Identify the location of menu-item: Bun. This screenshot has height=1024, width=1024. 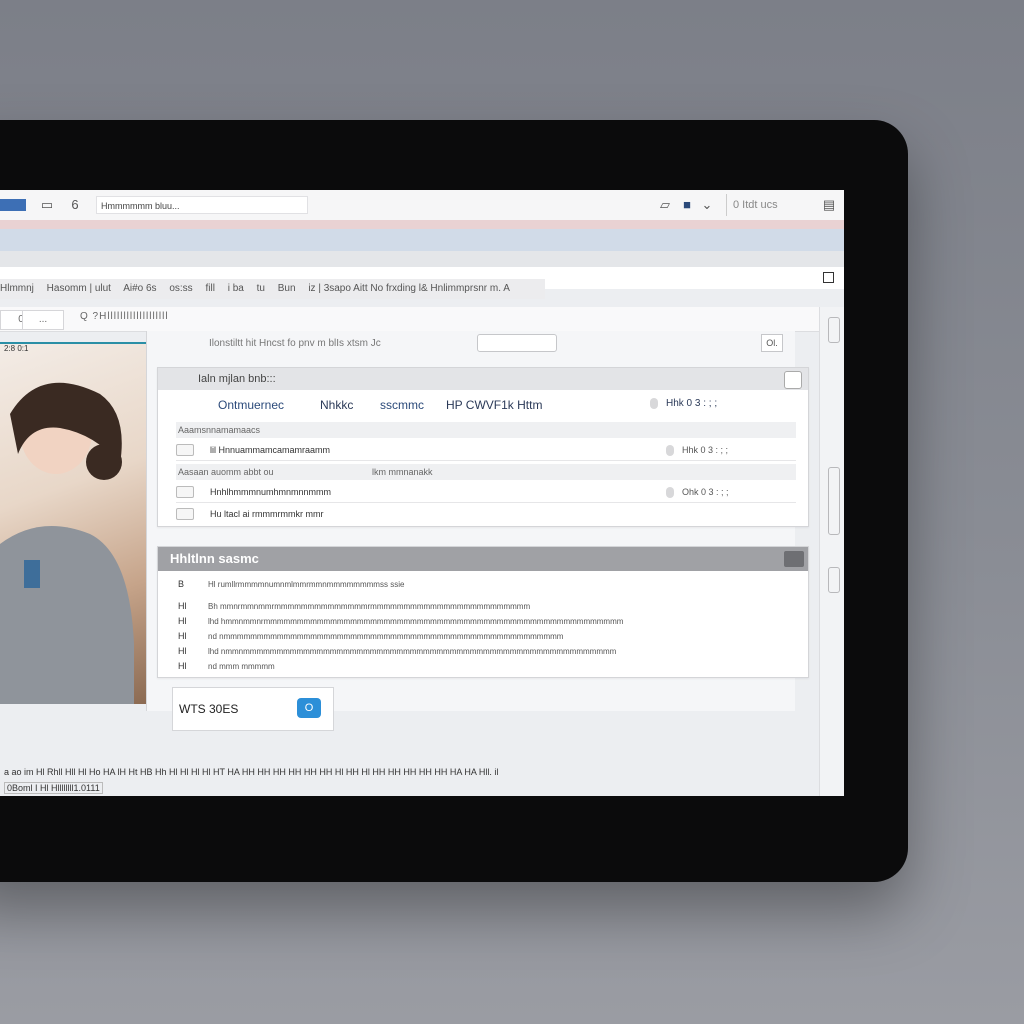
(287, 288).